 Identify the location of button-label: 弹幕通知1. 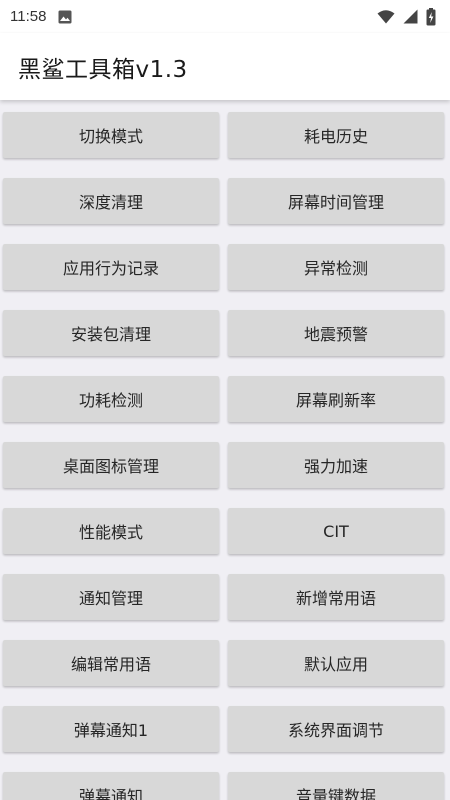
(111, 730).